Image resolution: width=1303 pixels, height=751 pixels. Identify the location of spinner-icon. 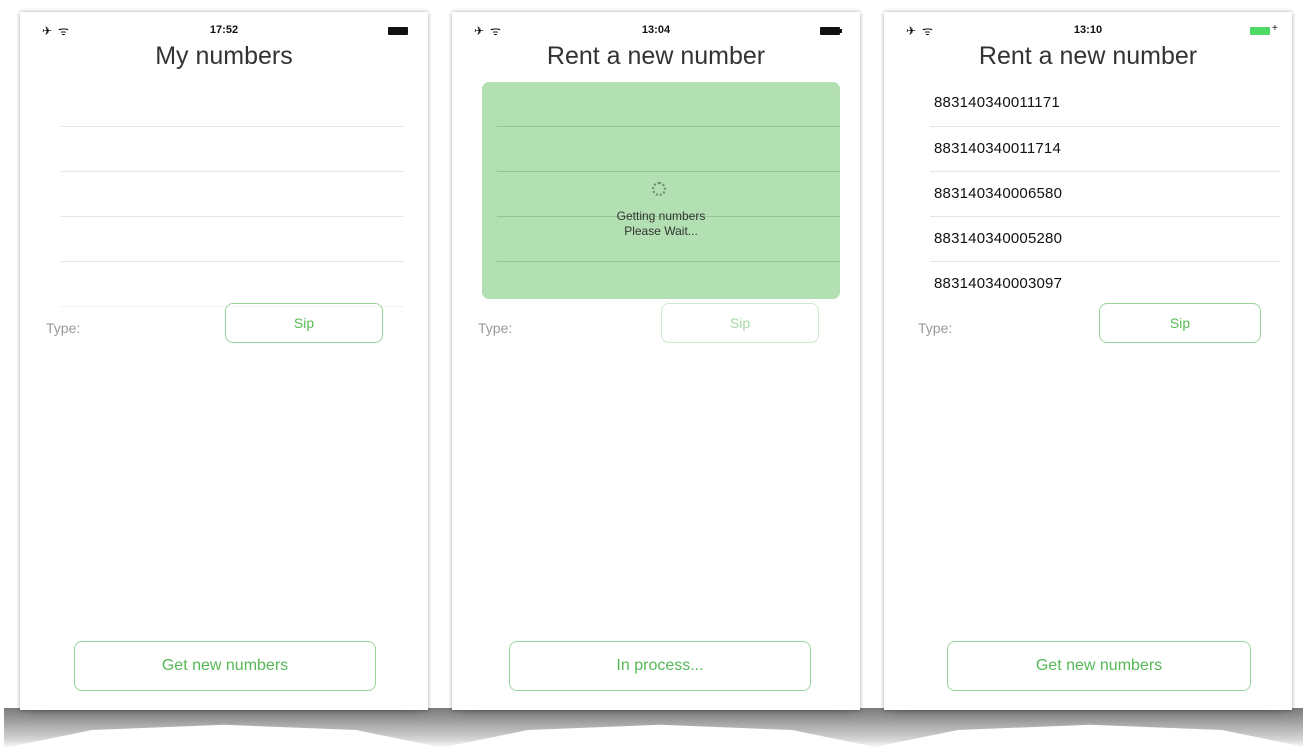
(659, 189).